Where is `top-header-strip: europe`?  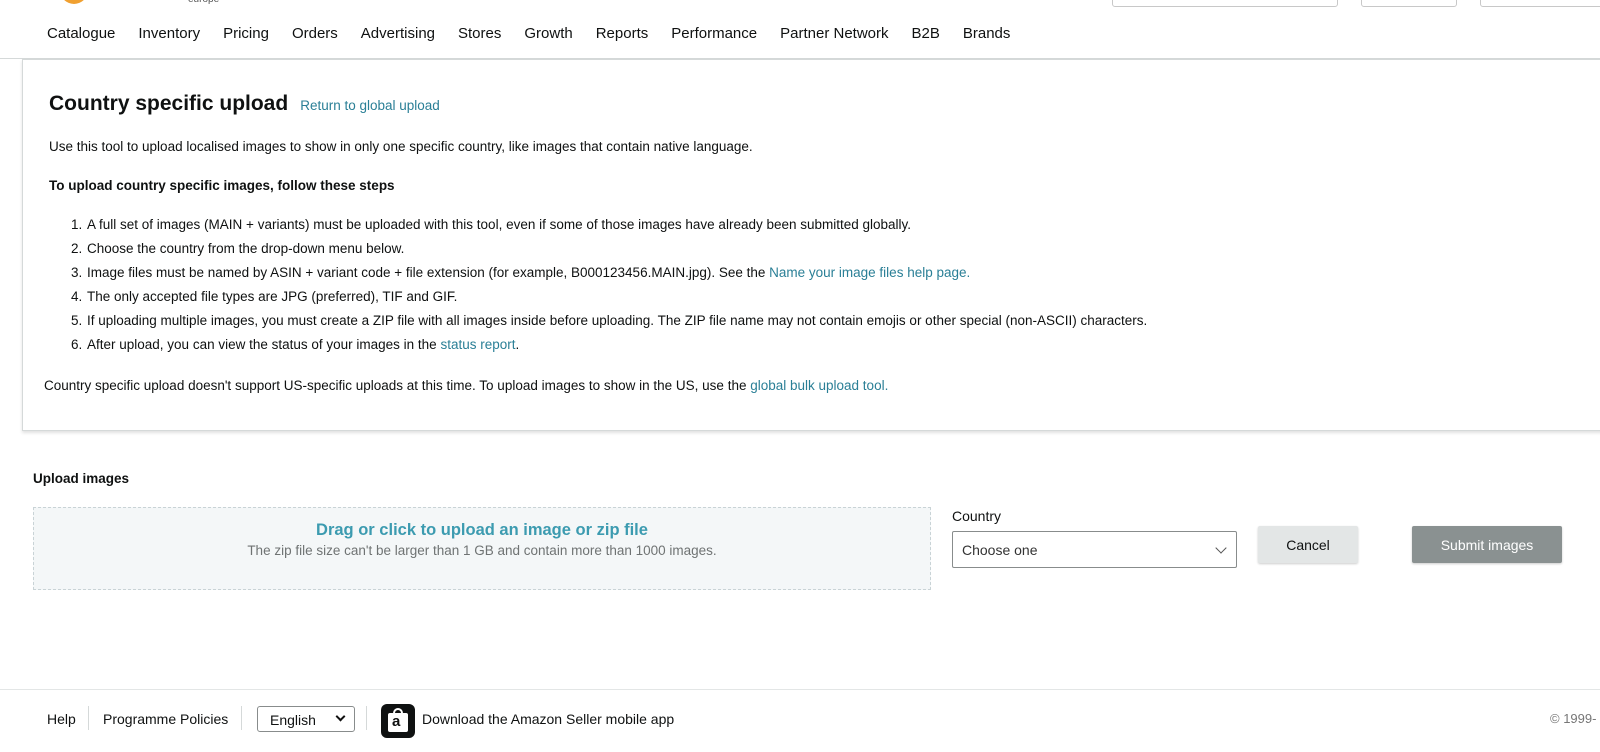
top-header-strip: europe is located at coordinates (800, 4).